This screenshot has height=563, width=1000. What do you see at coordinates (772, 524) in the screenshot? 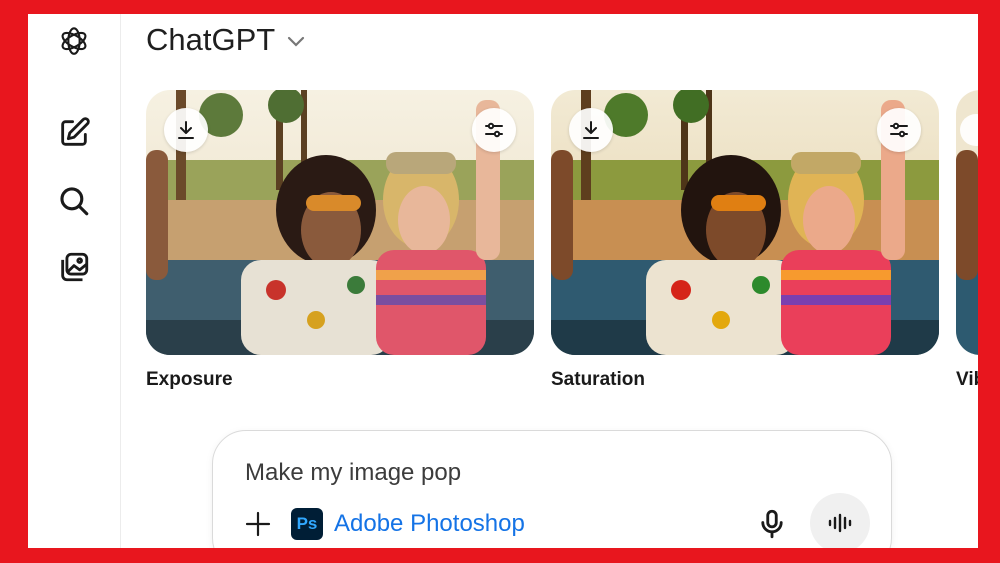
I see `microphone-icon` at bounding box center [772, 524].